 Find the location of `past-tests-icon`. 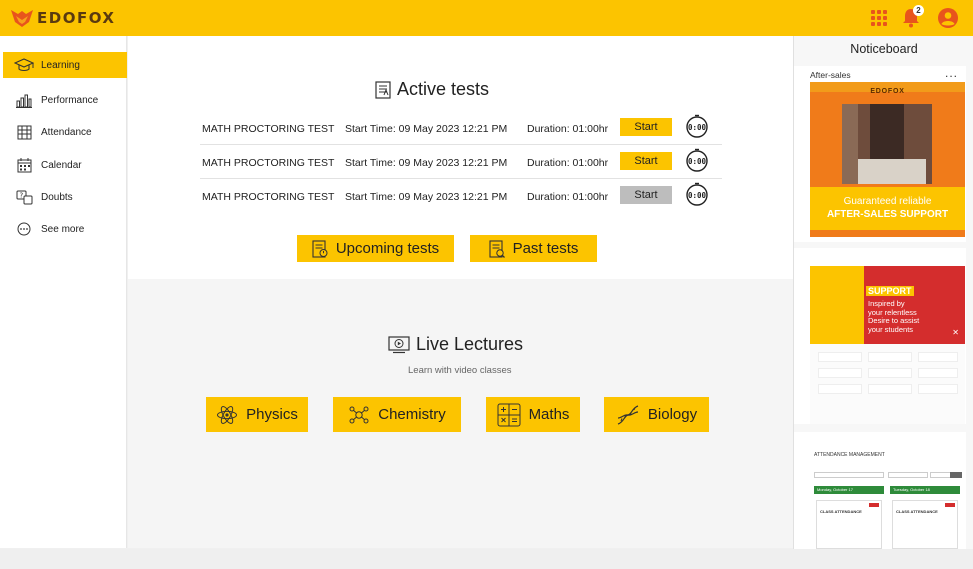

past-tests-icon is located at coordinates (497, 248).